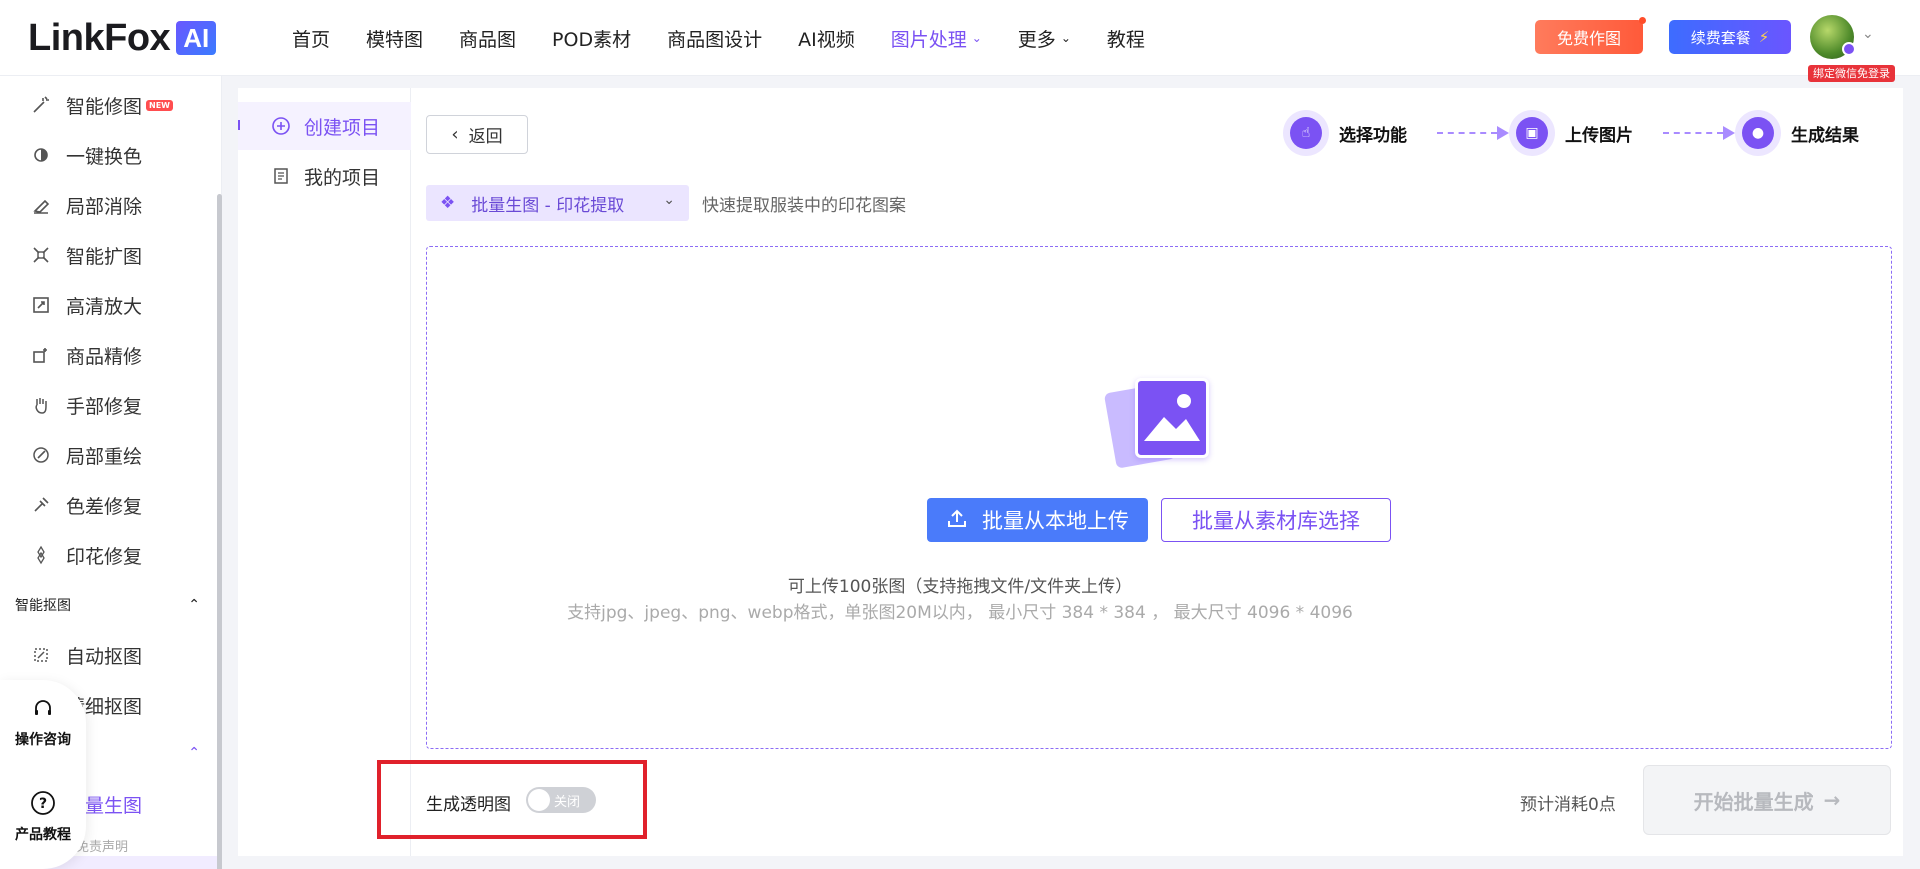 The image size is (1920, 869). Describe the element at coordinates (1642, 20) in the screenshot. I see `notification-dot` at that location.